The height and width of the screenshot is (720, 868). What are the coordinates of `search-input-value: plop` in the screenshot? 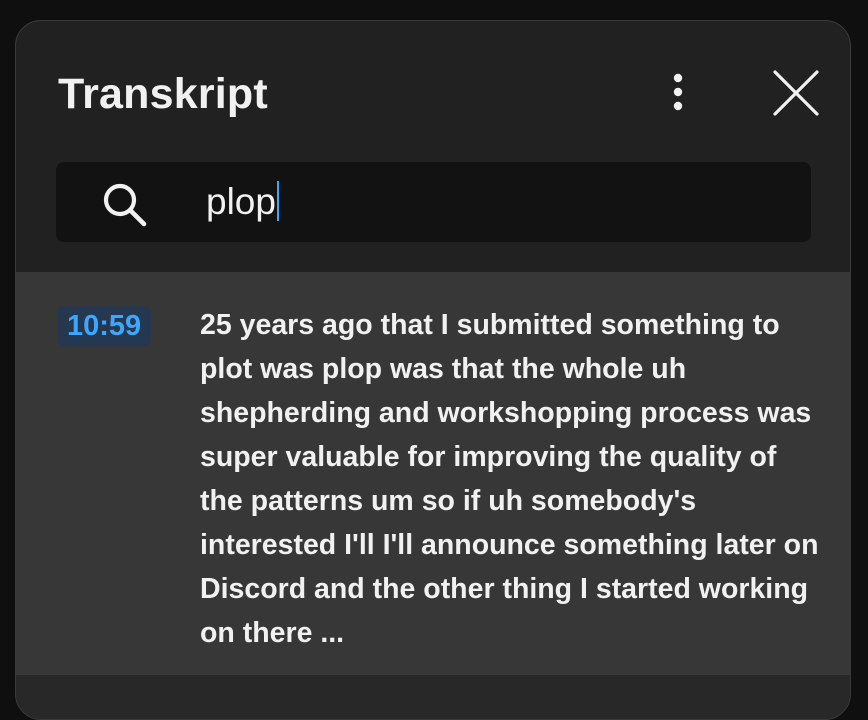 It's located at (241, 201).